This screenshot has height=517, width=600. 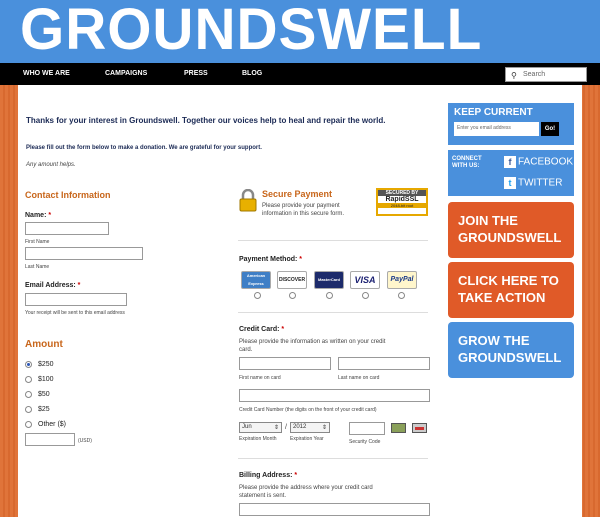 I want to click on mastercard-radio, so click(x=329, y=295).